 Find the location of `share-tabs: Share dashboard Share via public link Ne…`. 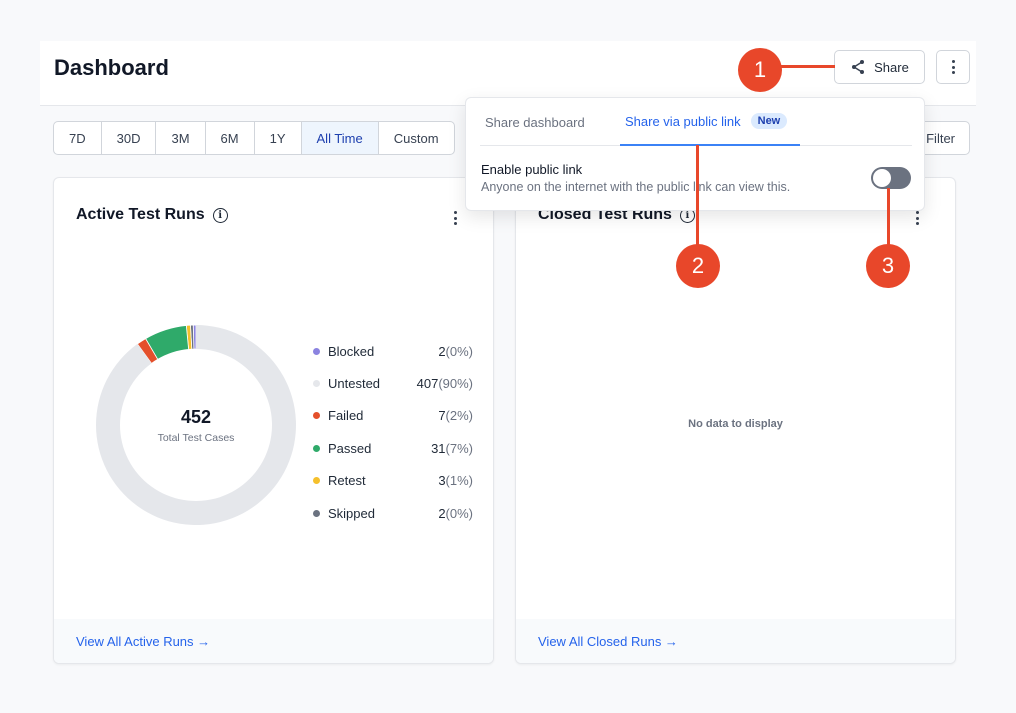

share-tabs: Share dashboard Share via public link Ne… is located at coordinates (696, 122).